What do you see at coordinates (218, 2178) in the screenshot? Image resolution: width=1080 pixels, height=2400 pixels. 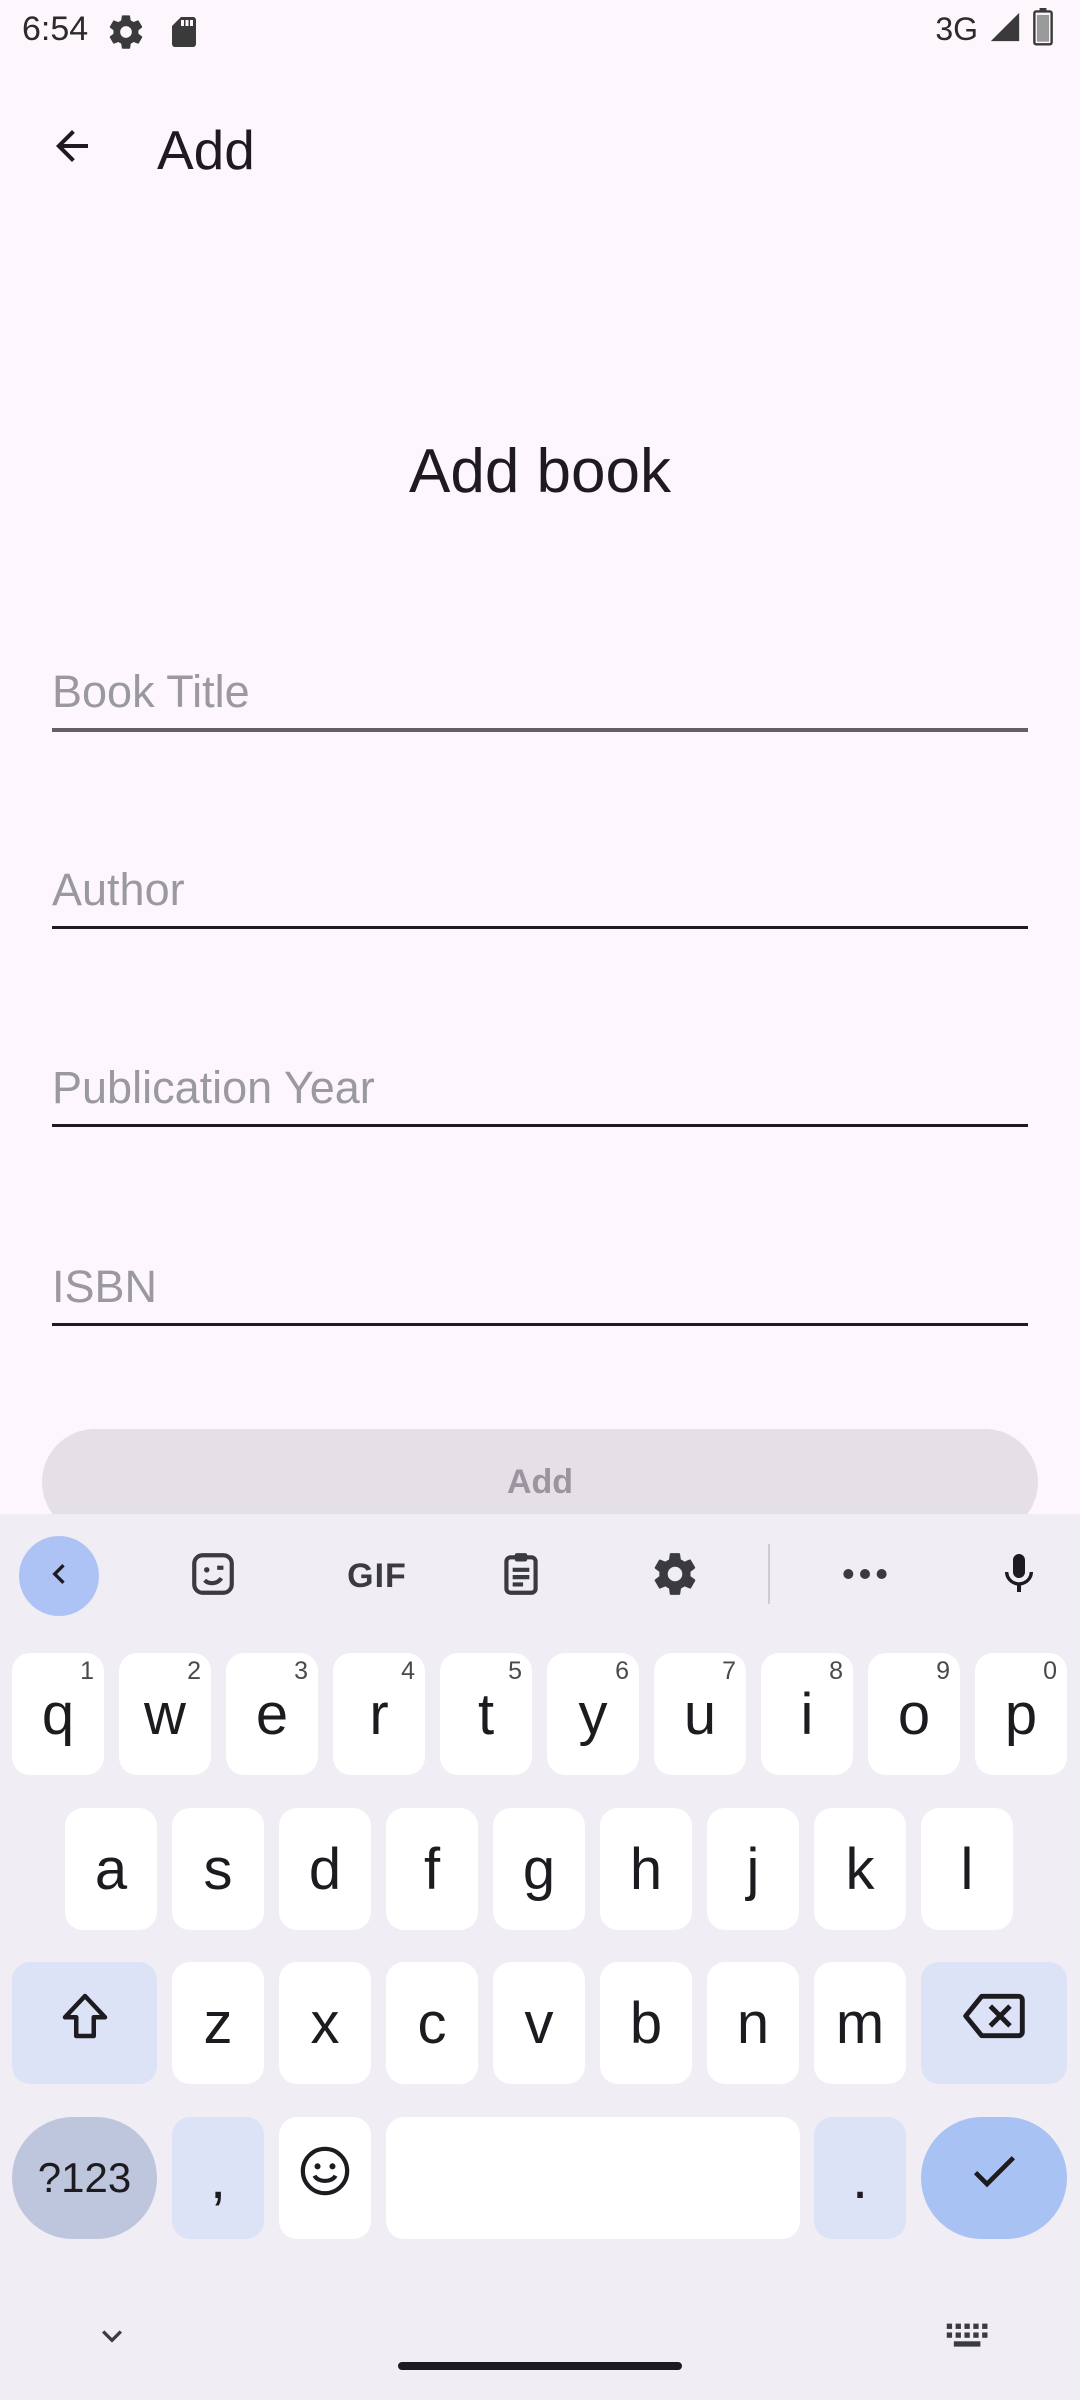 I see `comma-key: ,` at bounding box center [218, 2178].